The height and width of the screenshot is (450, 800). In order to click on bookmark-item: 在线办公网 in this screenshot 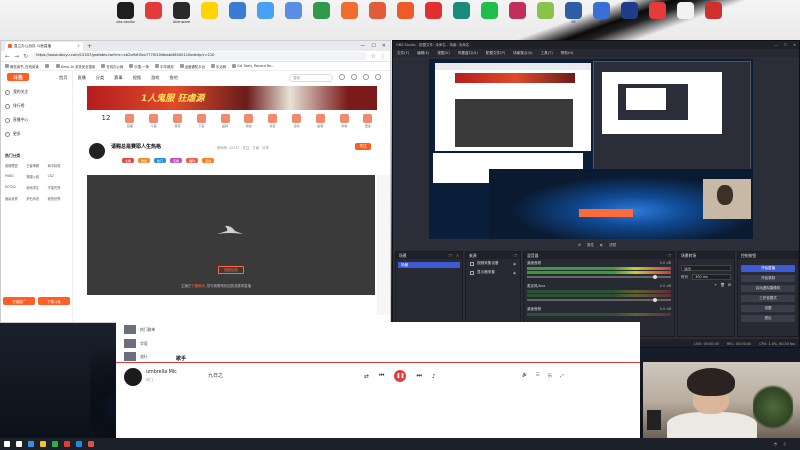, I will do `click(112, 66)`.